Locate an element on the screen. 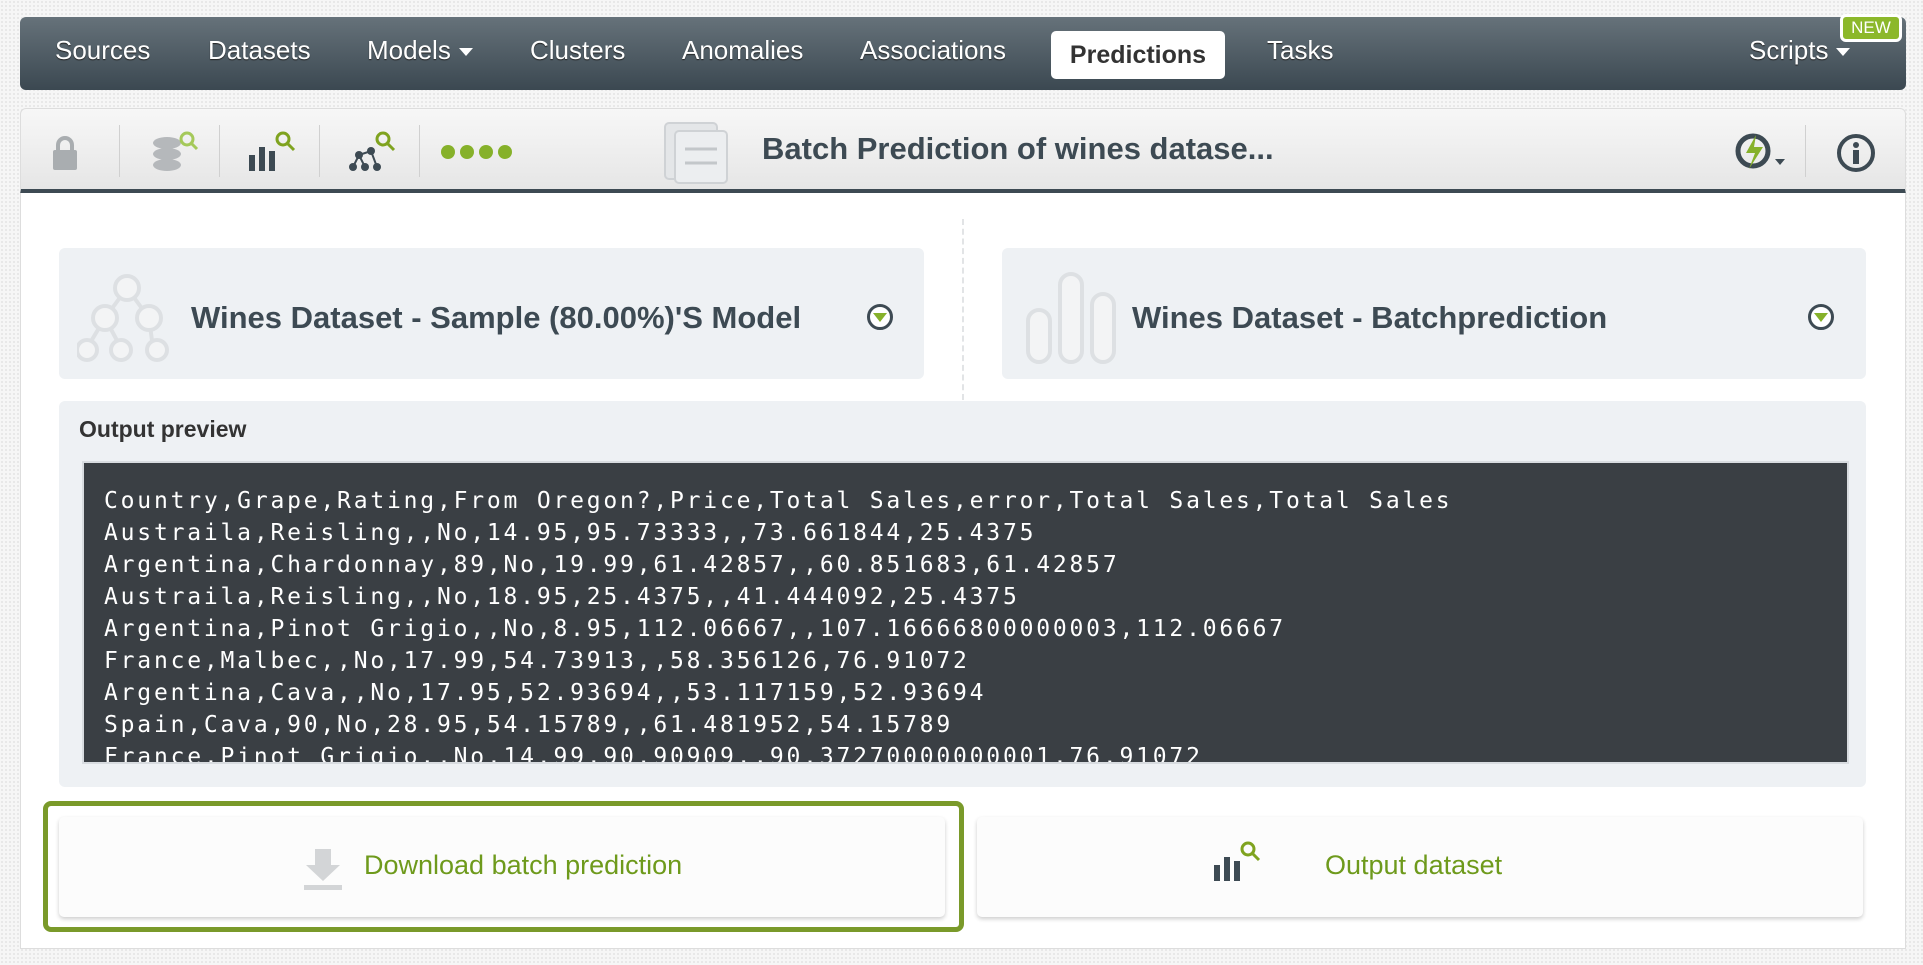  dataset-bars-icon is located at coordinates (1071, 318).